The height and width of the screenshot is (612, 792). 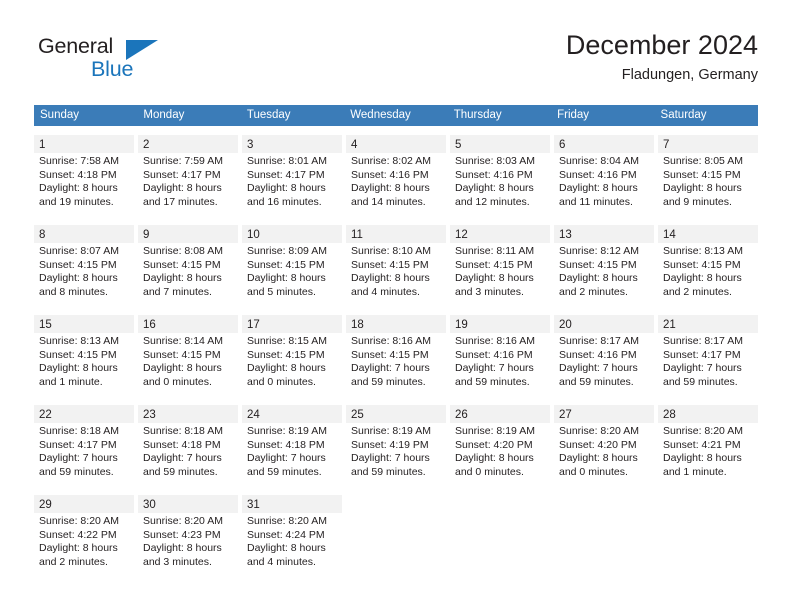 What do you see at coordinates (76, 201) in the screenshot?
I see `day-detail-line: and 19 minutes.` at bounding box center [76, 201].